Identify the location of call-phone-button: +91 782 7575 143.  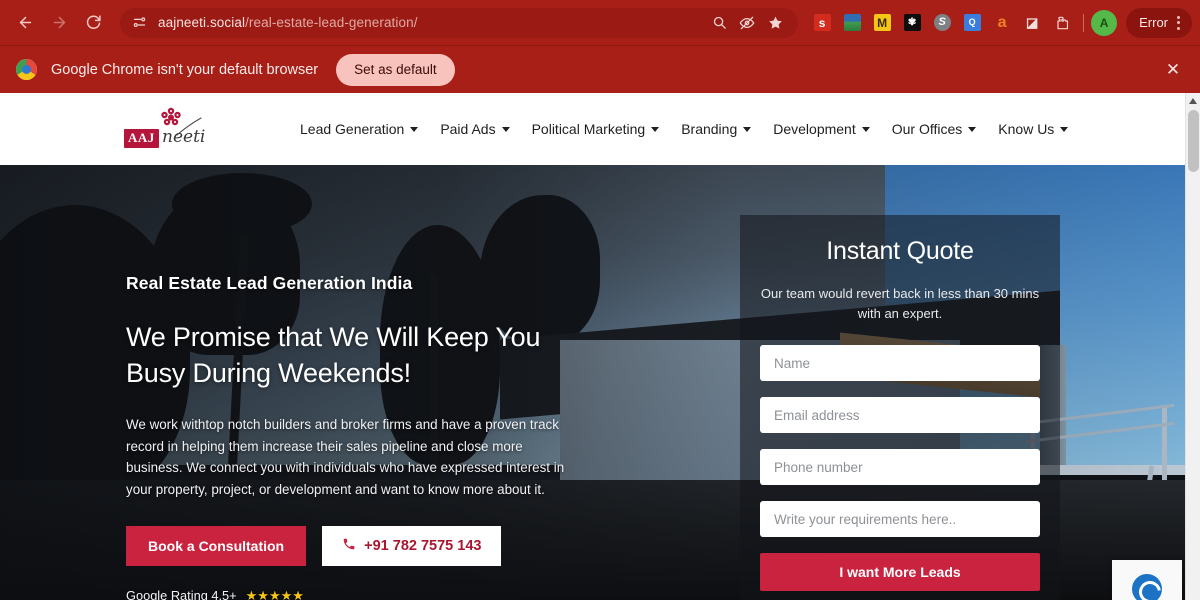
(412, 545).